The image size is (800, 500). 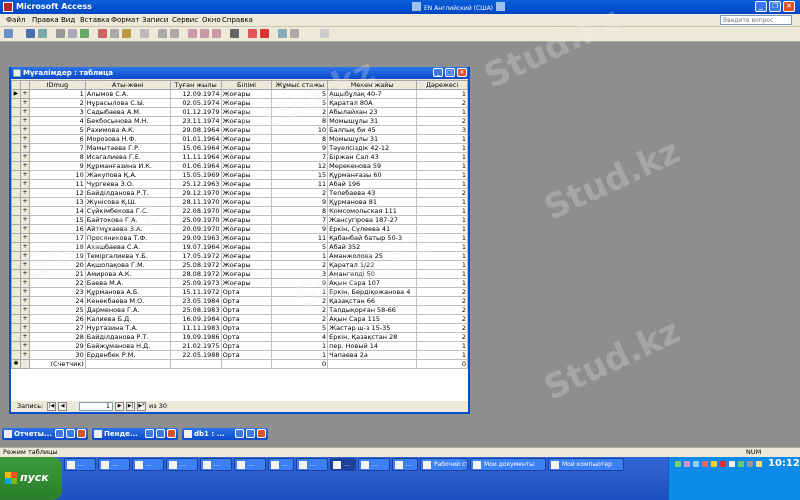 What do you see at coordinates (127, 184) in the screenshot?
I see `cell-name: Чургеева З.О.` at bounding box center [127, 184].